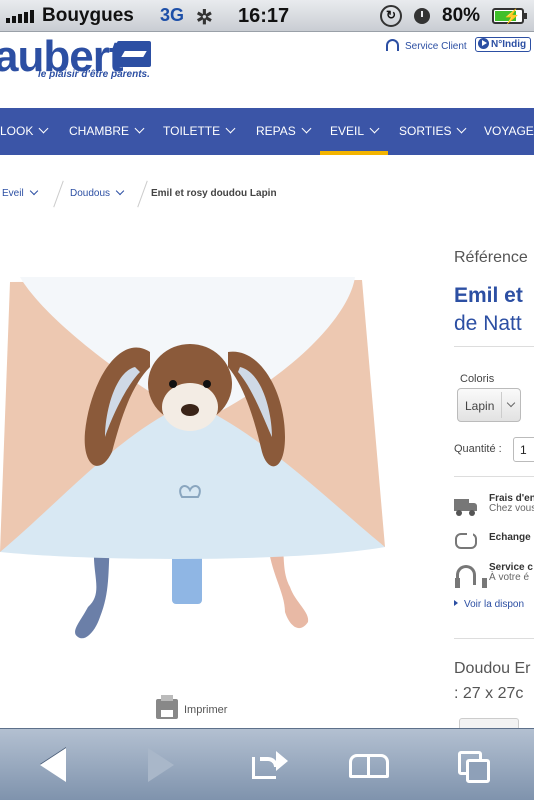  Describe the element at coordinates (276, 131) in the screenshot. I see `nav-label: REPAS` at that location.